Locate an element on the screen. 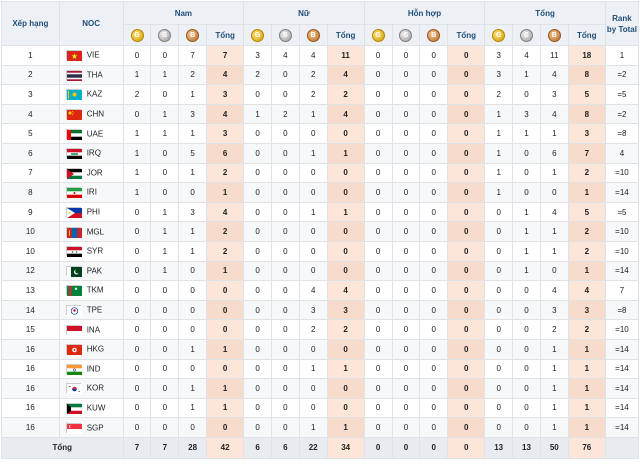  header-men-bronze: B is located at coordinates (193, 35).